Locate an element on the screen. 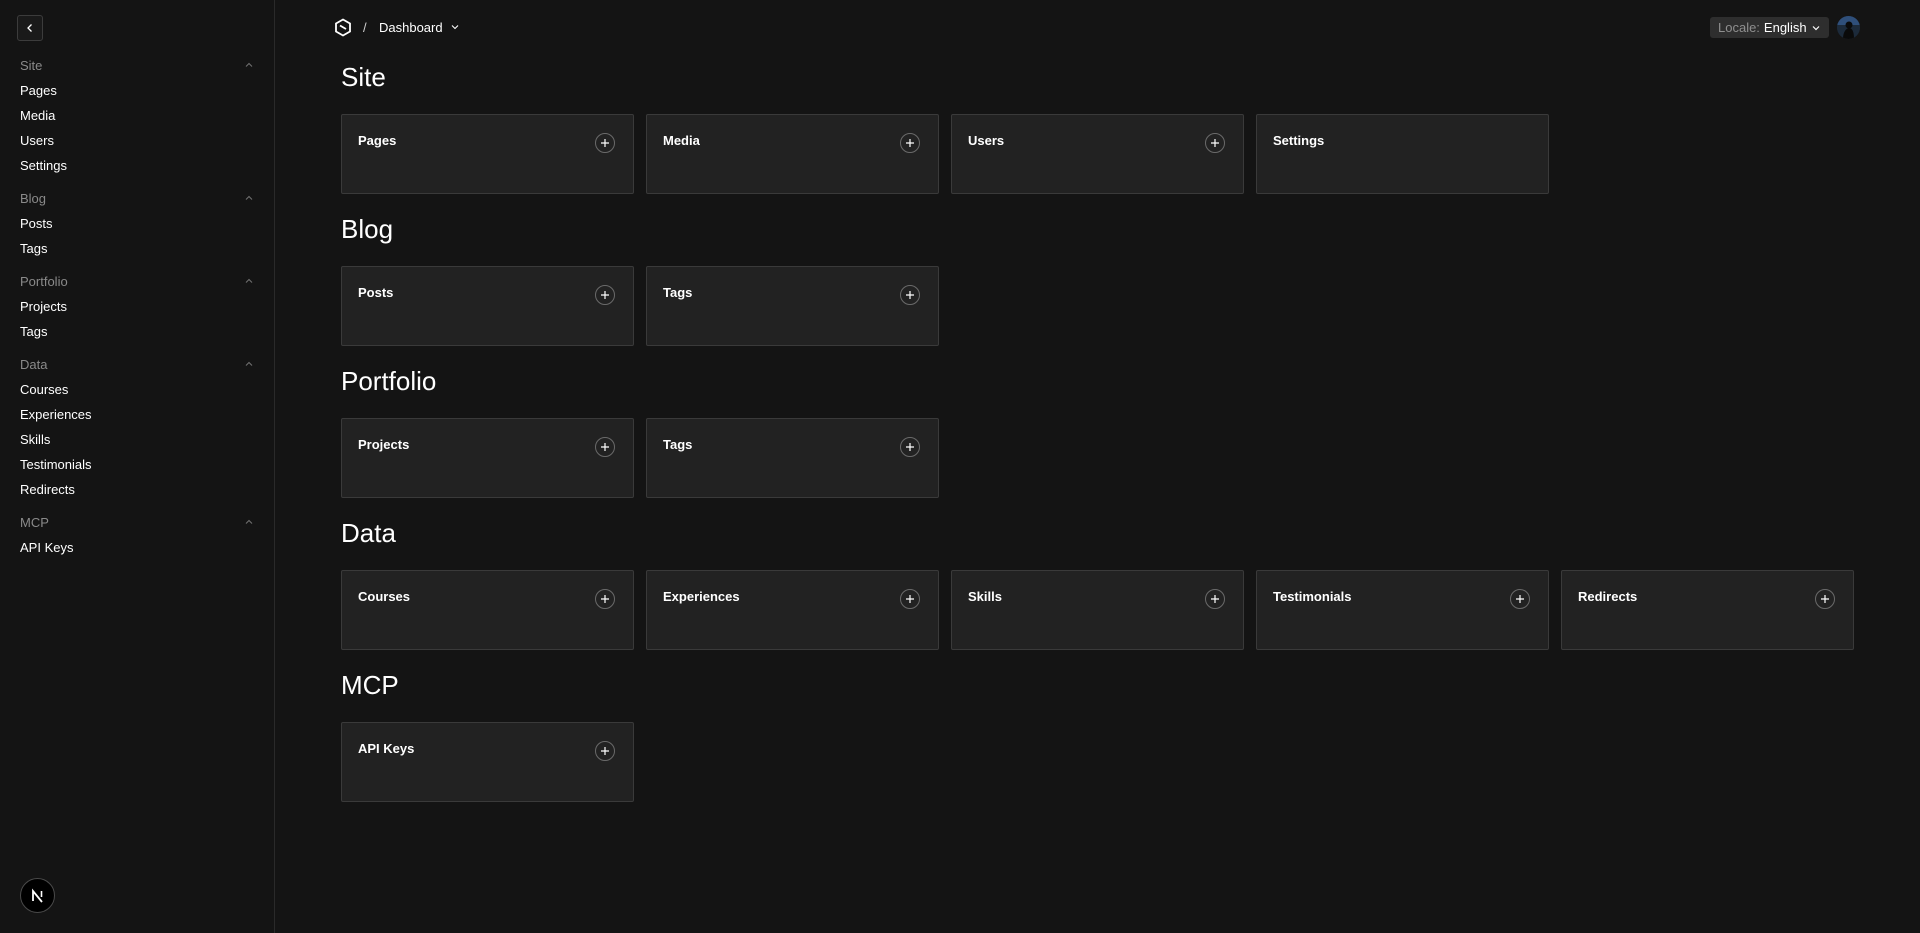 The image size is (1920, 933). add-skills-button is located at coordinates (1215, 599).